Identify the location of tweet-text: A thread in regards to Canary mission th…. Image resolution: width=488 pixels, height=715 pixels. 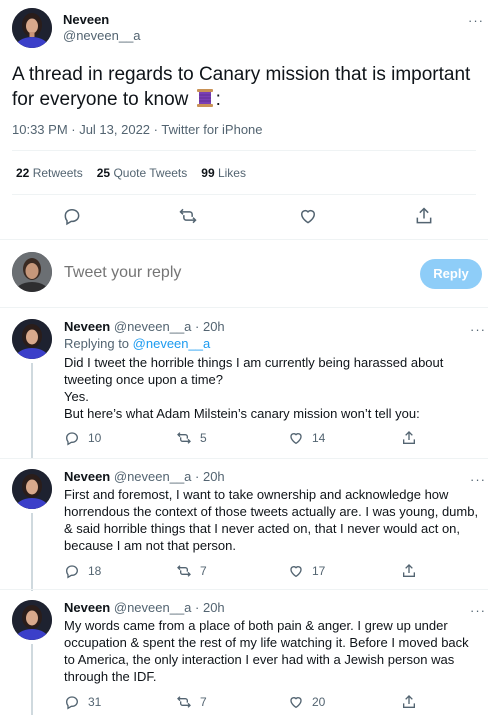
(247, 87).